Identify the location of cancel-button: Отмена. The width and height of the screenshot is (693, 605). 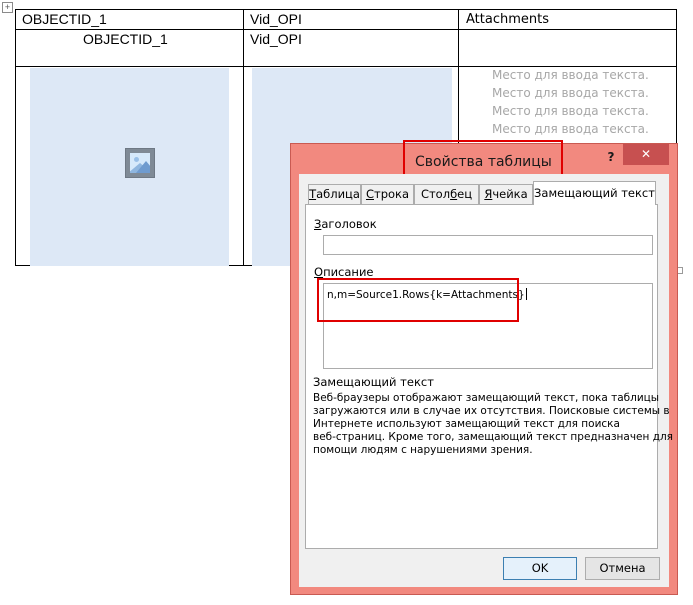
(622, 568).